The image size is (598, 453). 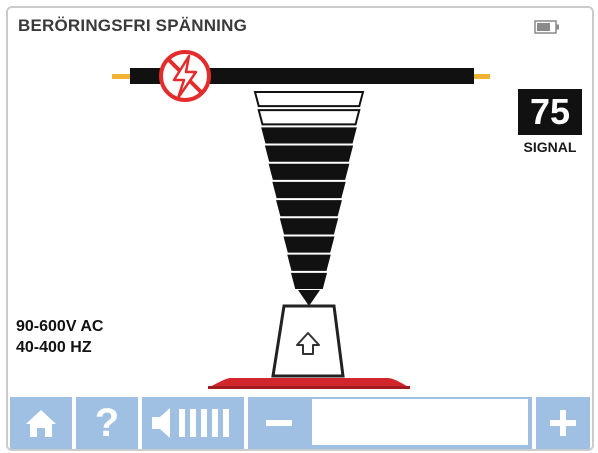 I want to click on level-slider-track, so click(x=420, y=422).